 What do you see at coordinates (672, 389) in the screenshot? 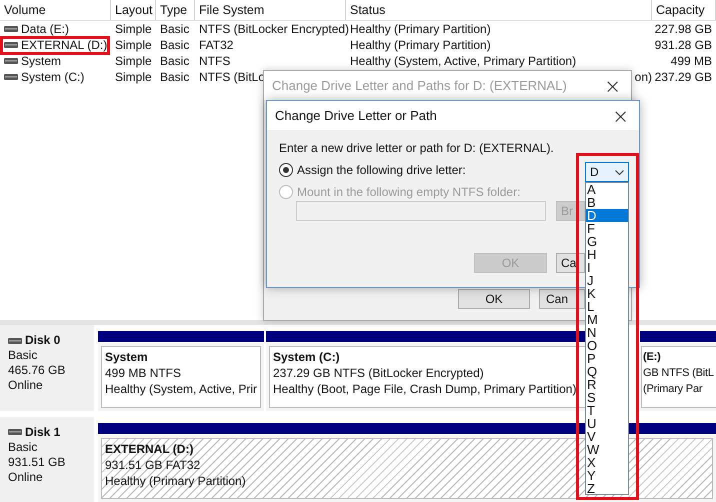
I see `partition-status: (Primary Par` at bounding box center [672, 389].